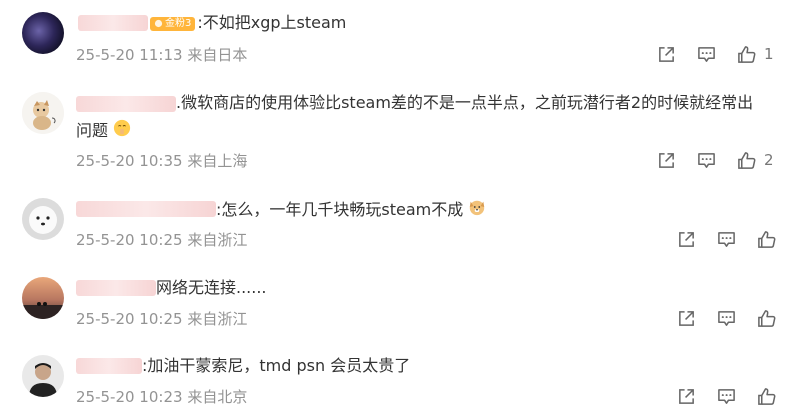 Image resolution: width=786 pixels, height=417 pixels. What do you see at coordinates (769, 54) in the screenshot?
I see `like-count: 1` at bounding box center [769, 54].